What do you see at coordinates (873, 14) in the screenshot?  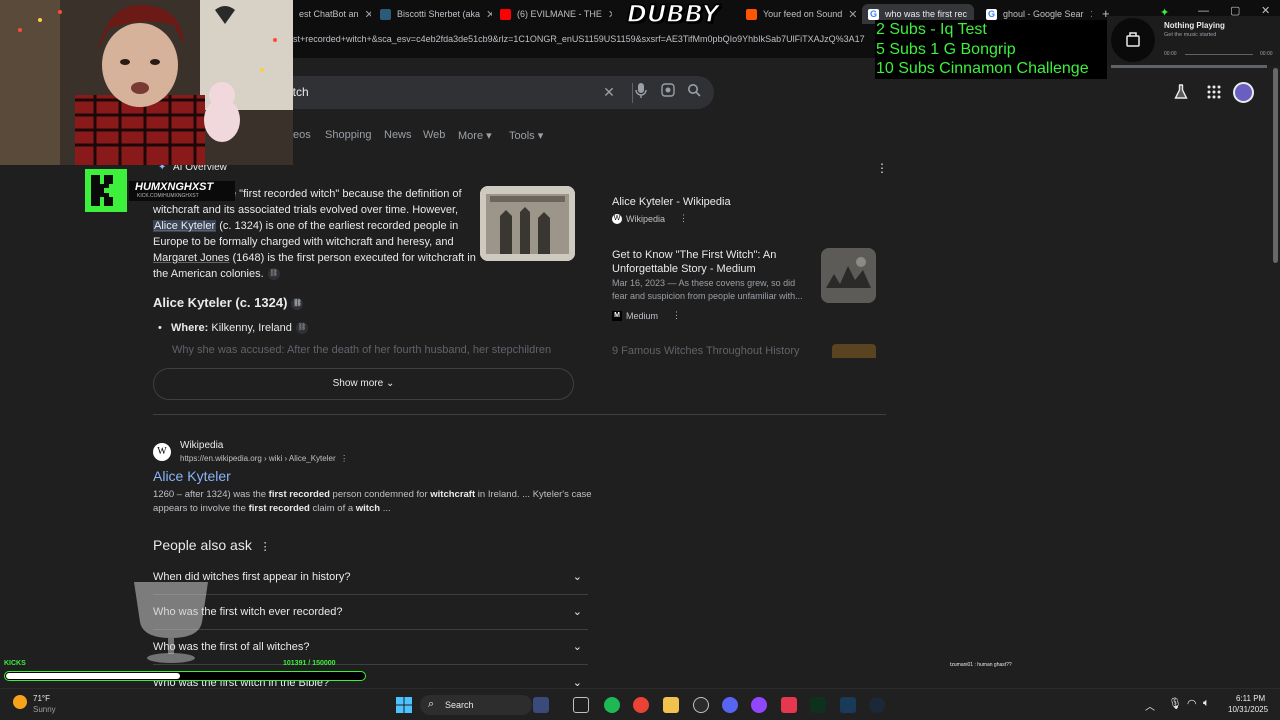 I see `google-icon: G` at bounding box center [873, 14].